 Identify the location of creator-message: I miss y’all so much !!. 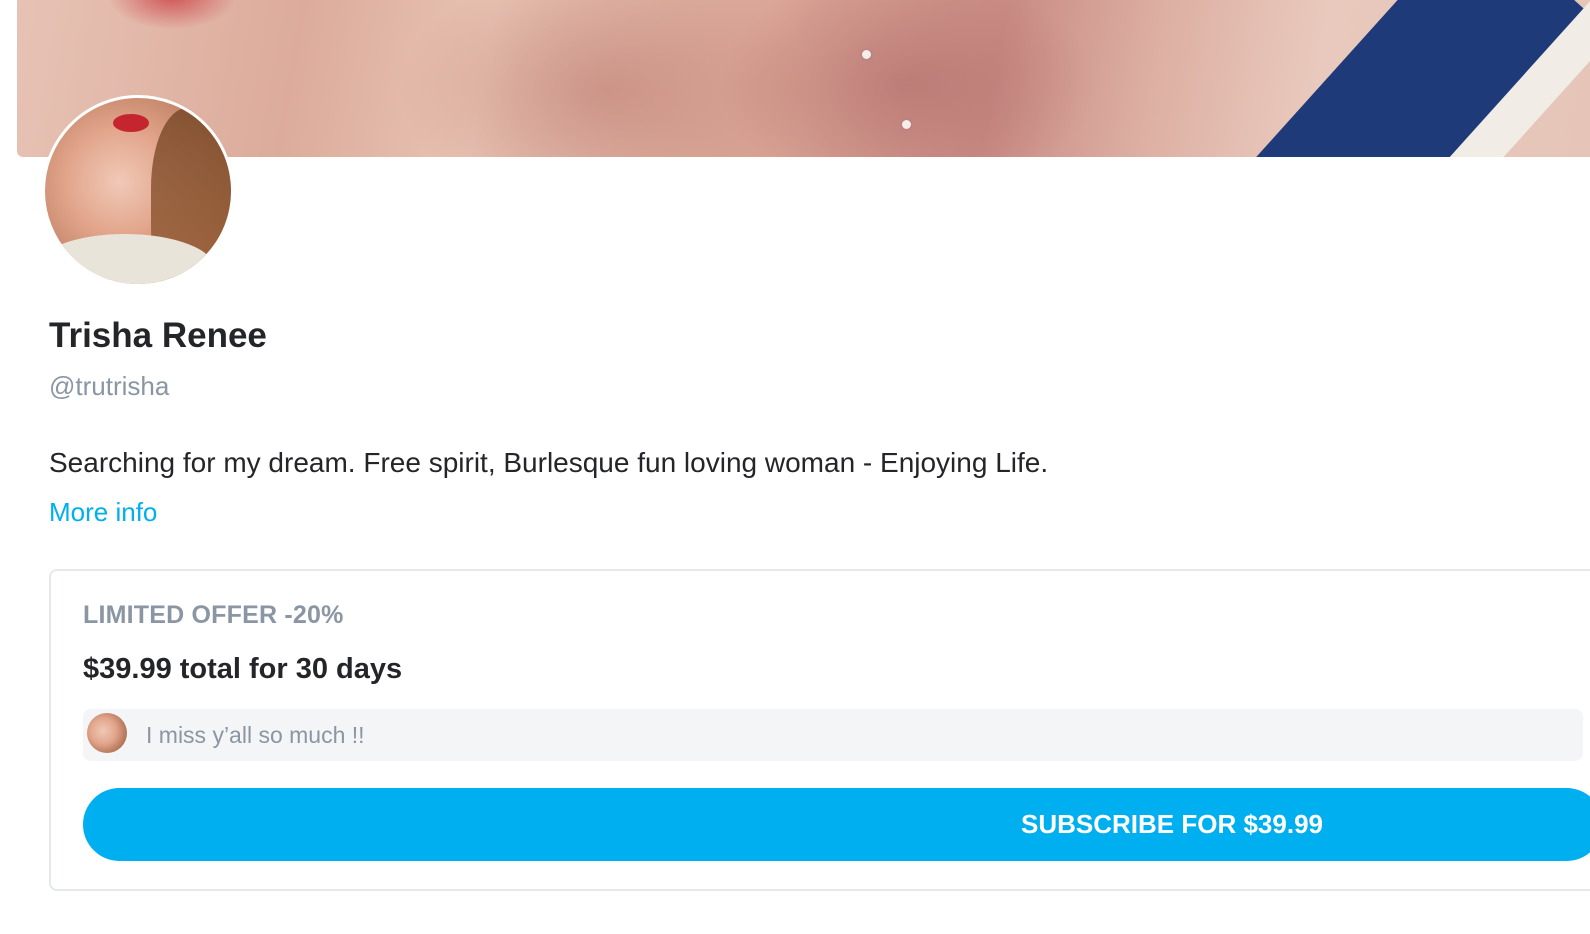
(833, 735).